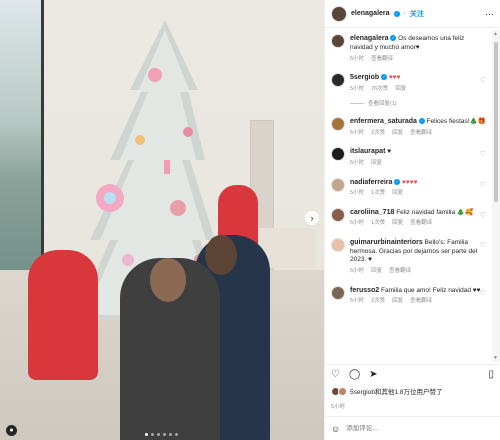 This screenshot has width=500, height=440. I want to click on view-replies-label: 查看回复(1), so click(382, 104).